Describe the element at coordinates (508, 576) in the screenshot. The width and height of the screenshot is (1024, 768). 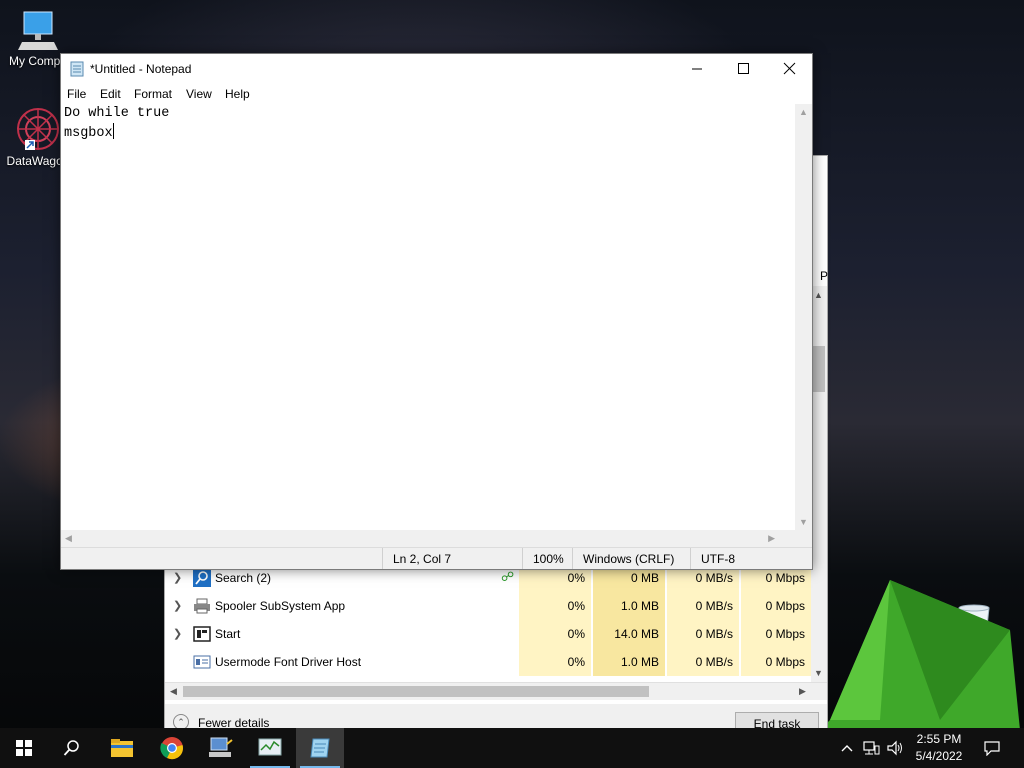
I see `suspended-leaf-icon: ☍` at that location.